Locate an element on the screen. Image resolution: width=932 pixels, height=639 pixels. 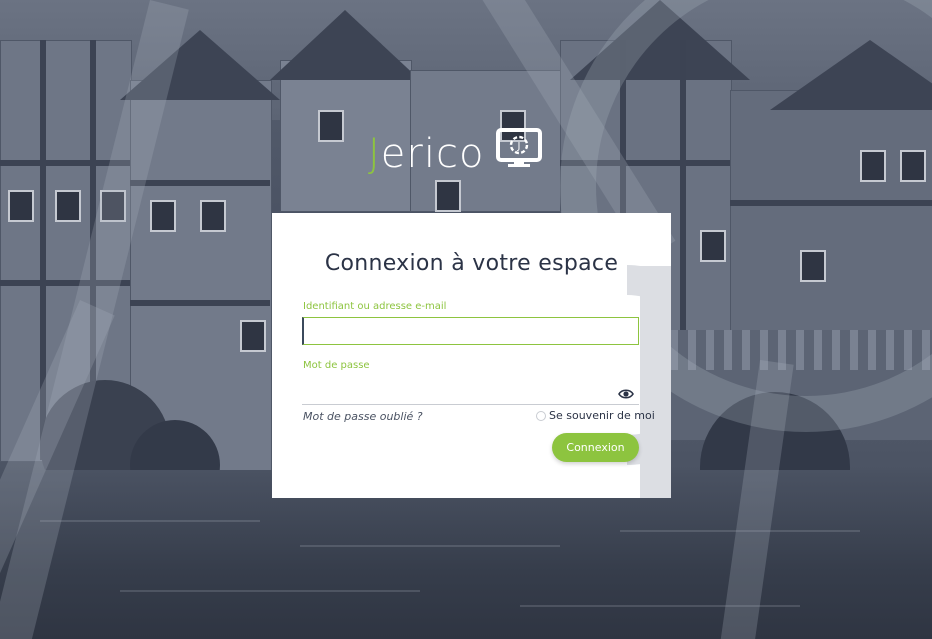
svg-text: J is located at coordinates (519, 146).